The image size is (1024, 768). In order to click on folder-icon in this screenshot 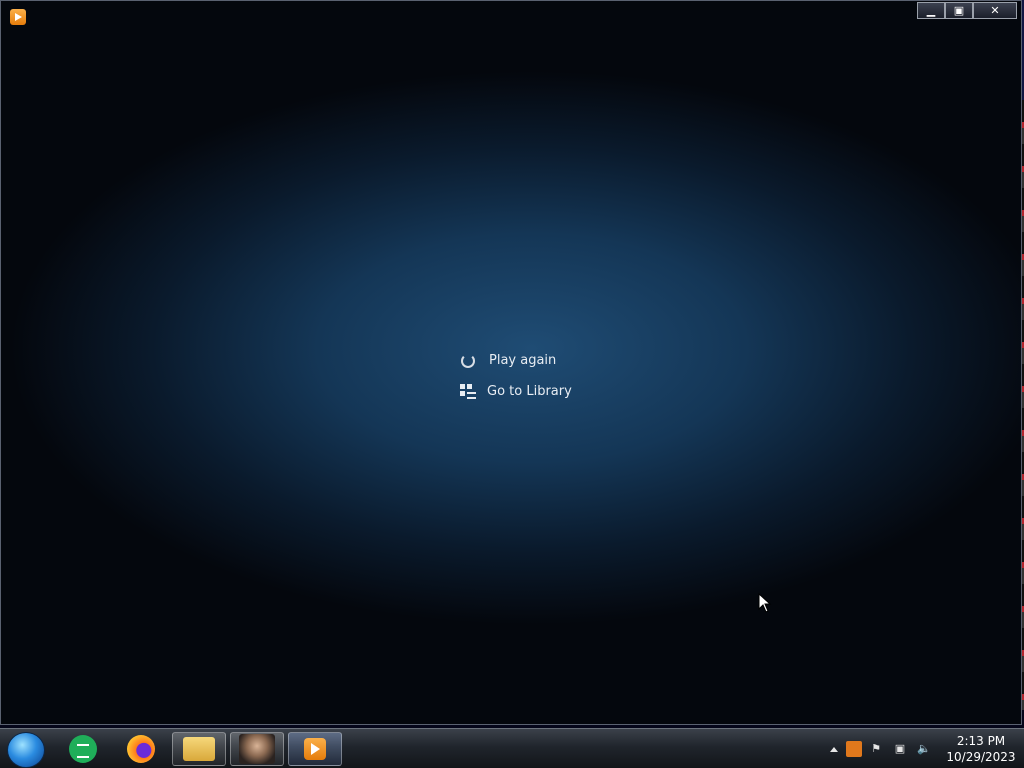, I will do `click(199, 749)`.